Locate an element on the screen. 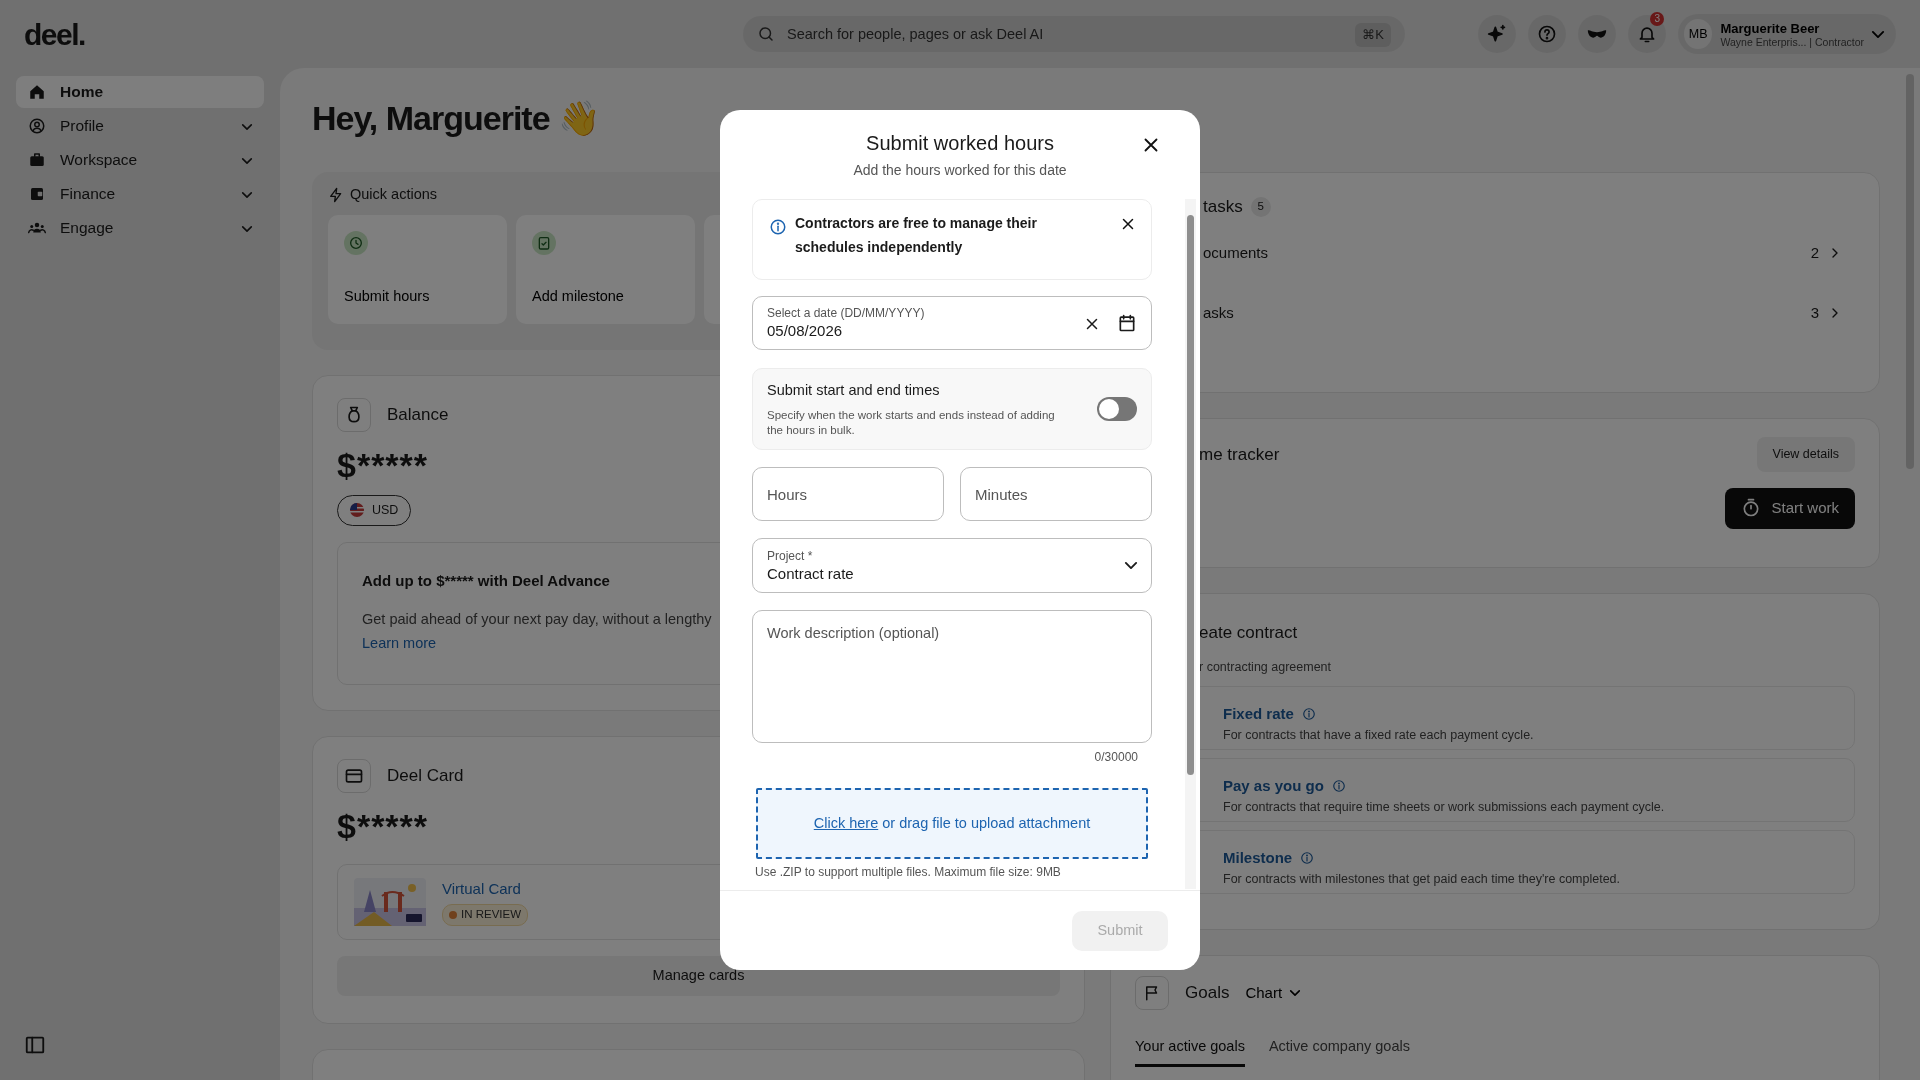 The image size is (1920, 1080). upload-text: Click here or drag file to upload attachment is located at coordinates (952, 823).